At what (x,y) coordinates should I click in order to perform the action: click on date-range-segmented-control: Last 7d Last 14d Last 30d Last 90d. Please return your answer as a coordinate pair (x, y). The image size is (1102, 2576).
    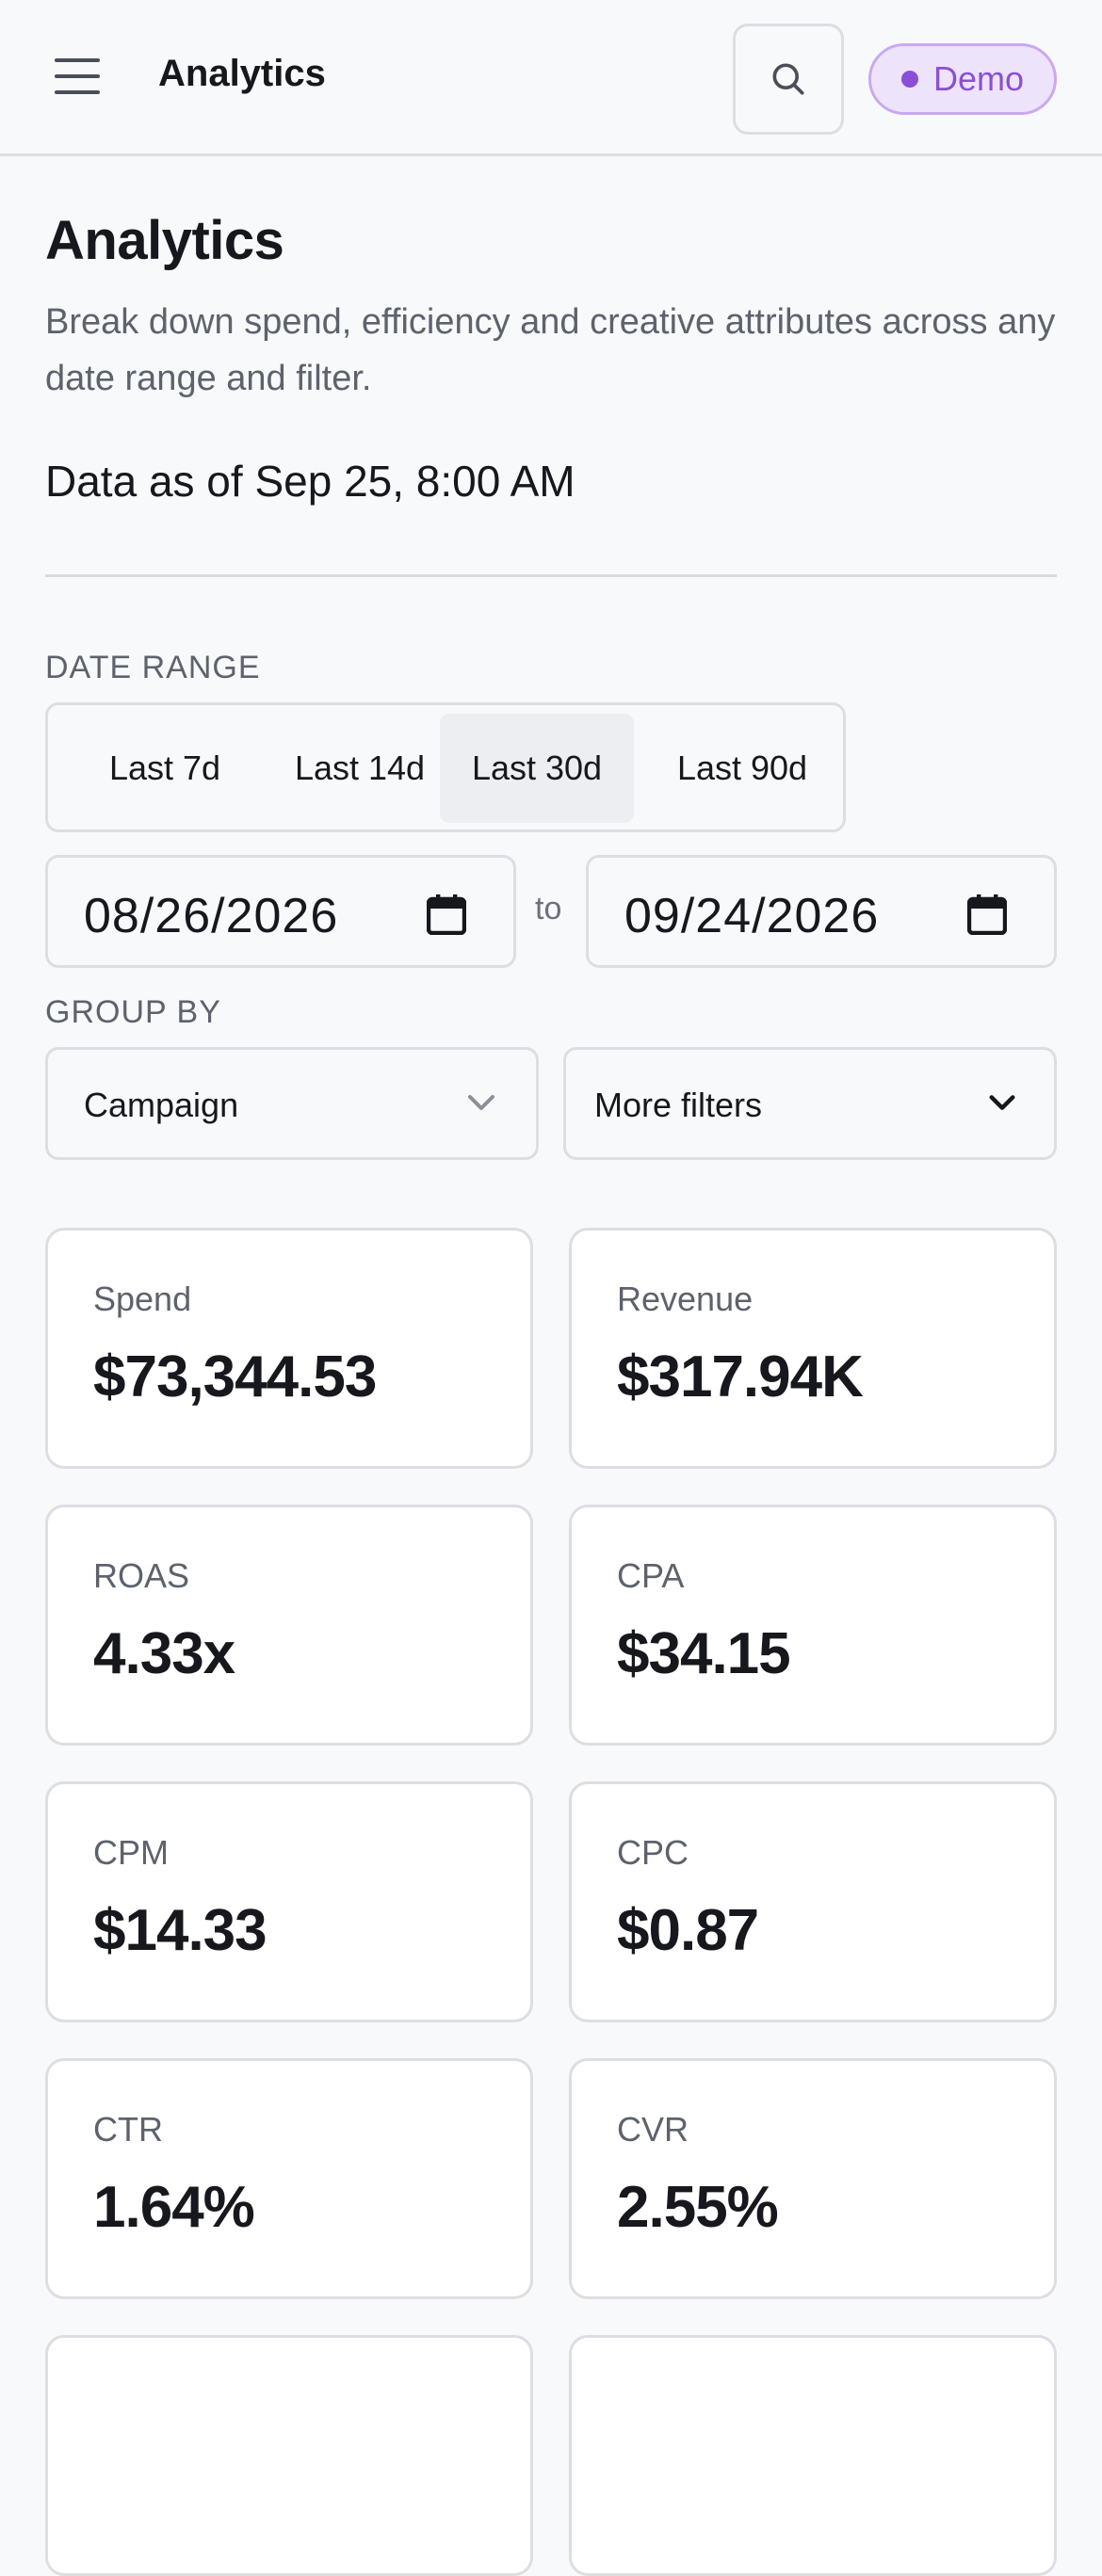
    Looking at the image, I should click on (445, 767).